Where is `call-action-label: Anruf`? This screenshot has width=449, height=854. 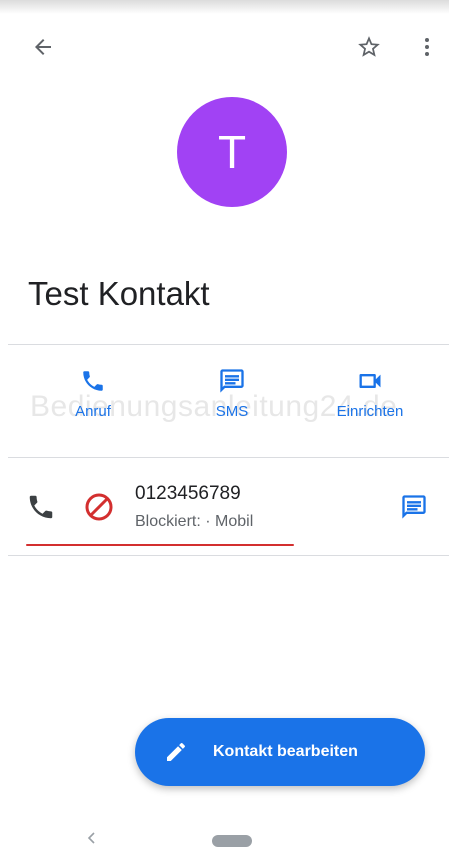
call-action-label: Anruf is located at coordinates (93, 411).